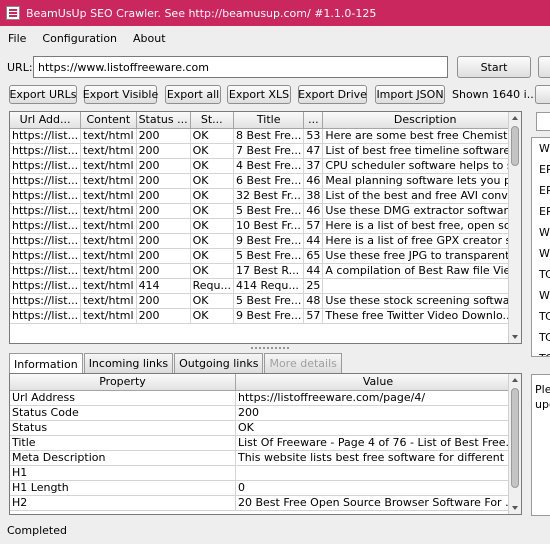 This screenshot has height=544, width=550. Describe the element at coordinates (128, 363) in the screenshot. I see `tab-incoming-links: Incoming links` at that location.